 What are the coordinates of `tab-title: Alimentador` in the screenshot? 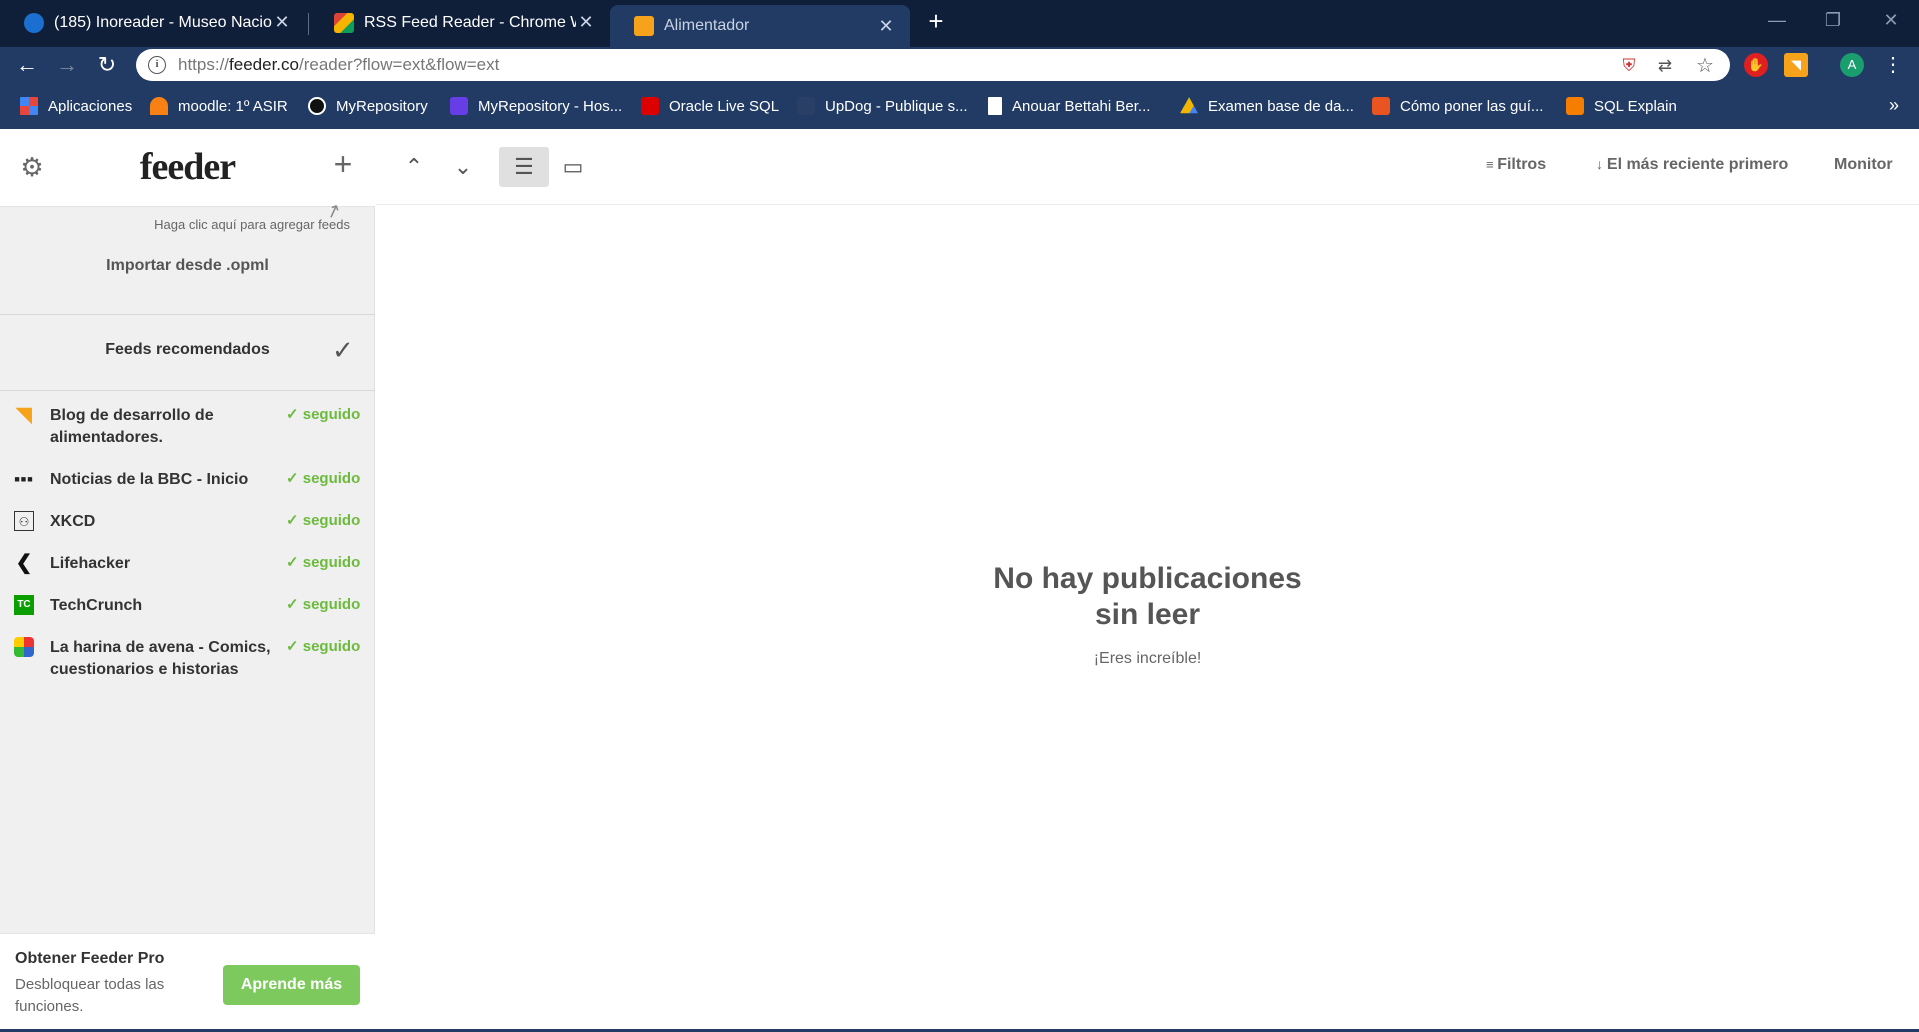 It's located at (707, 25).